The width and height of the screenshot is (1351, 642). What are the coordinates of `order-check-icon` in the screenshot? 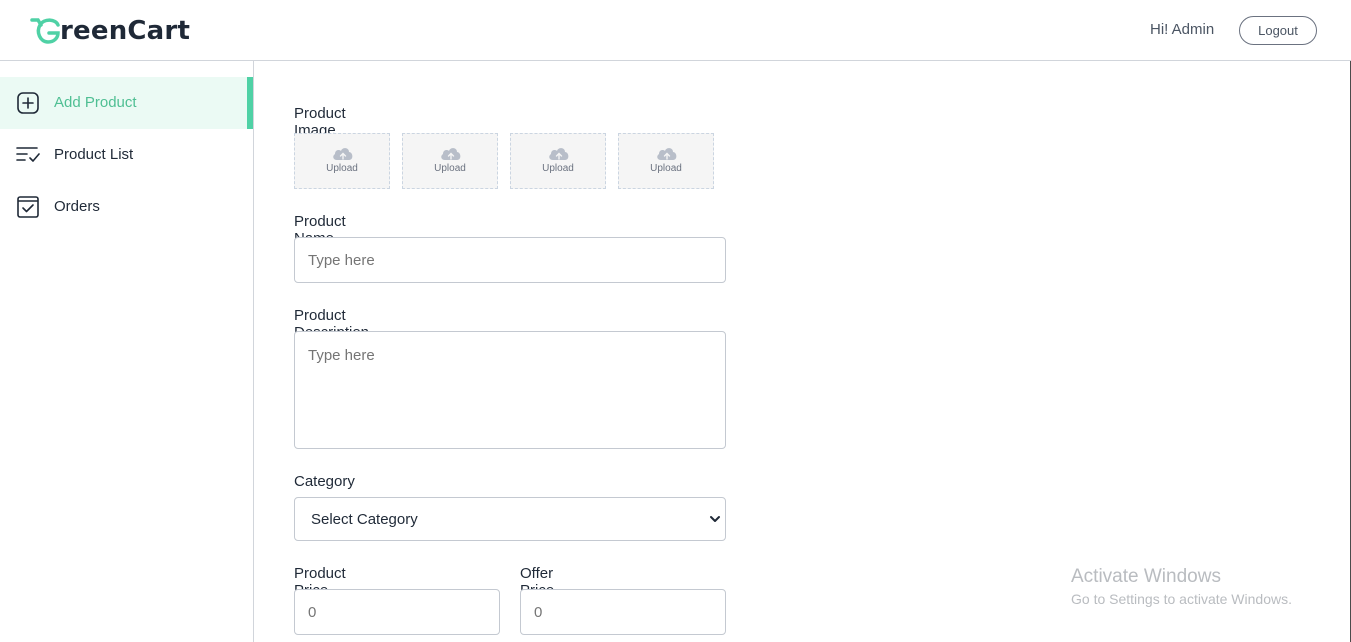 It's located at (28, 207).